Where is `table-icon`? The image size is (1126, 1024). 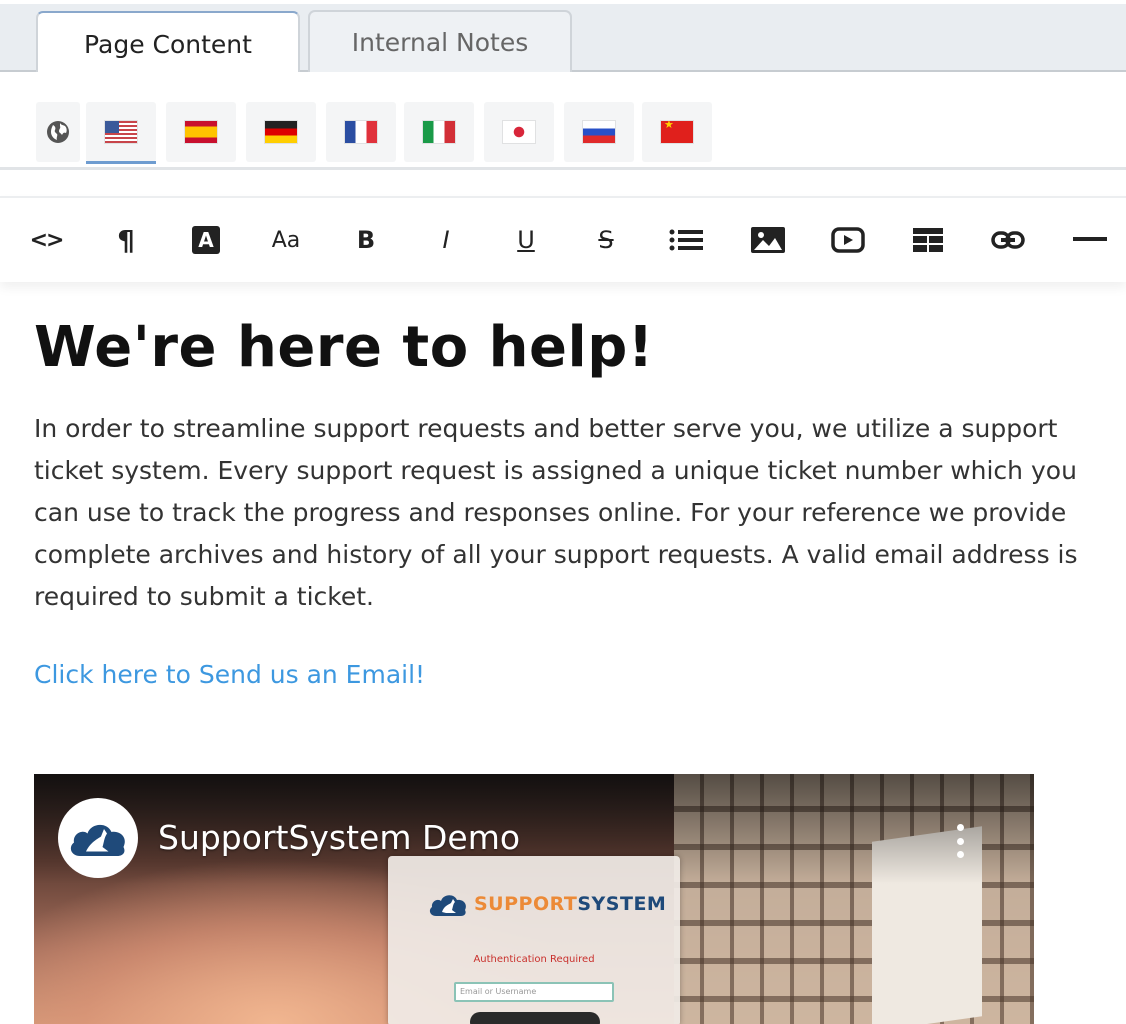
table-icon is located at coordinates (928, 240).